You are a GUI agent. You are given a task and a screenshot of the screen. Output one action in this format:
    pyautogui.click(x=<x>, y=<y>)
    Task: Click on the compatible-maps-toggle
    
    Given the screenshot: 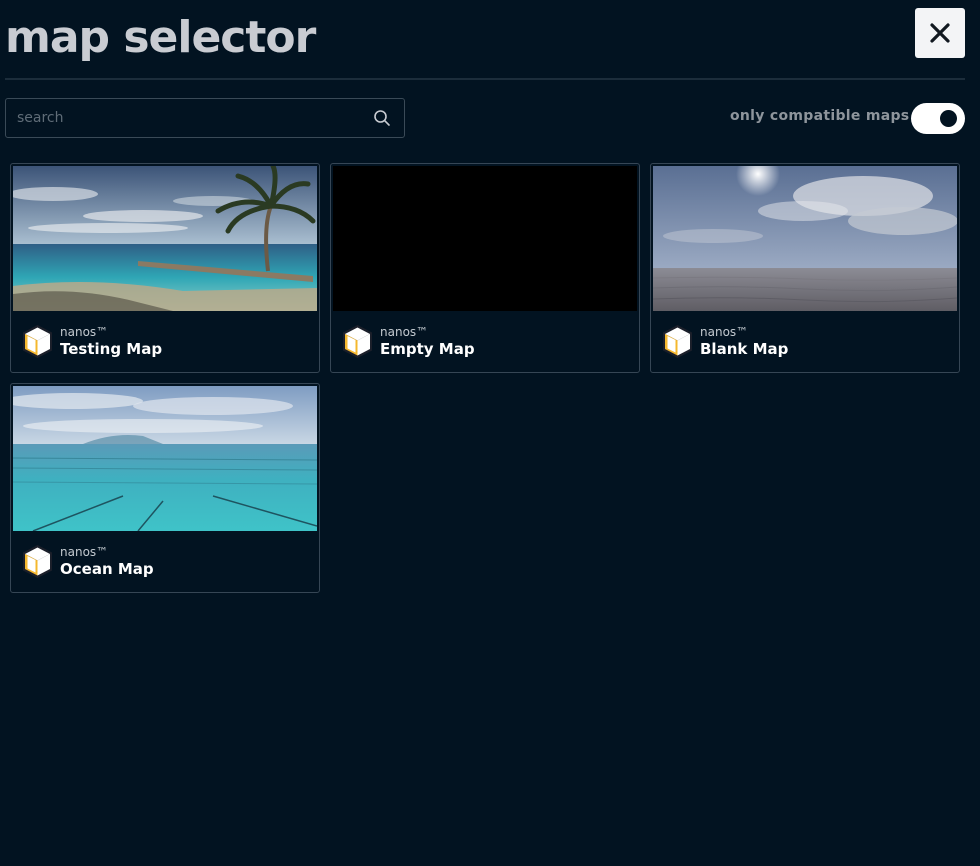 What is the action you would take?
    pyautogui.click(x=938, y=118)
    